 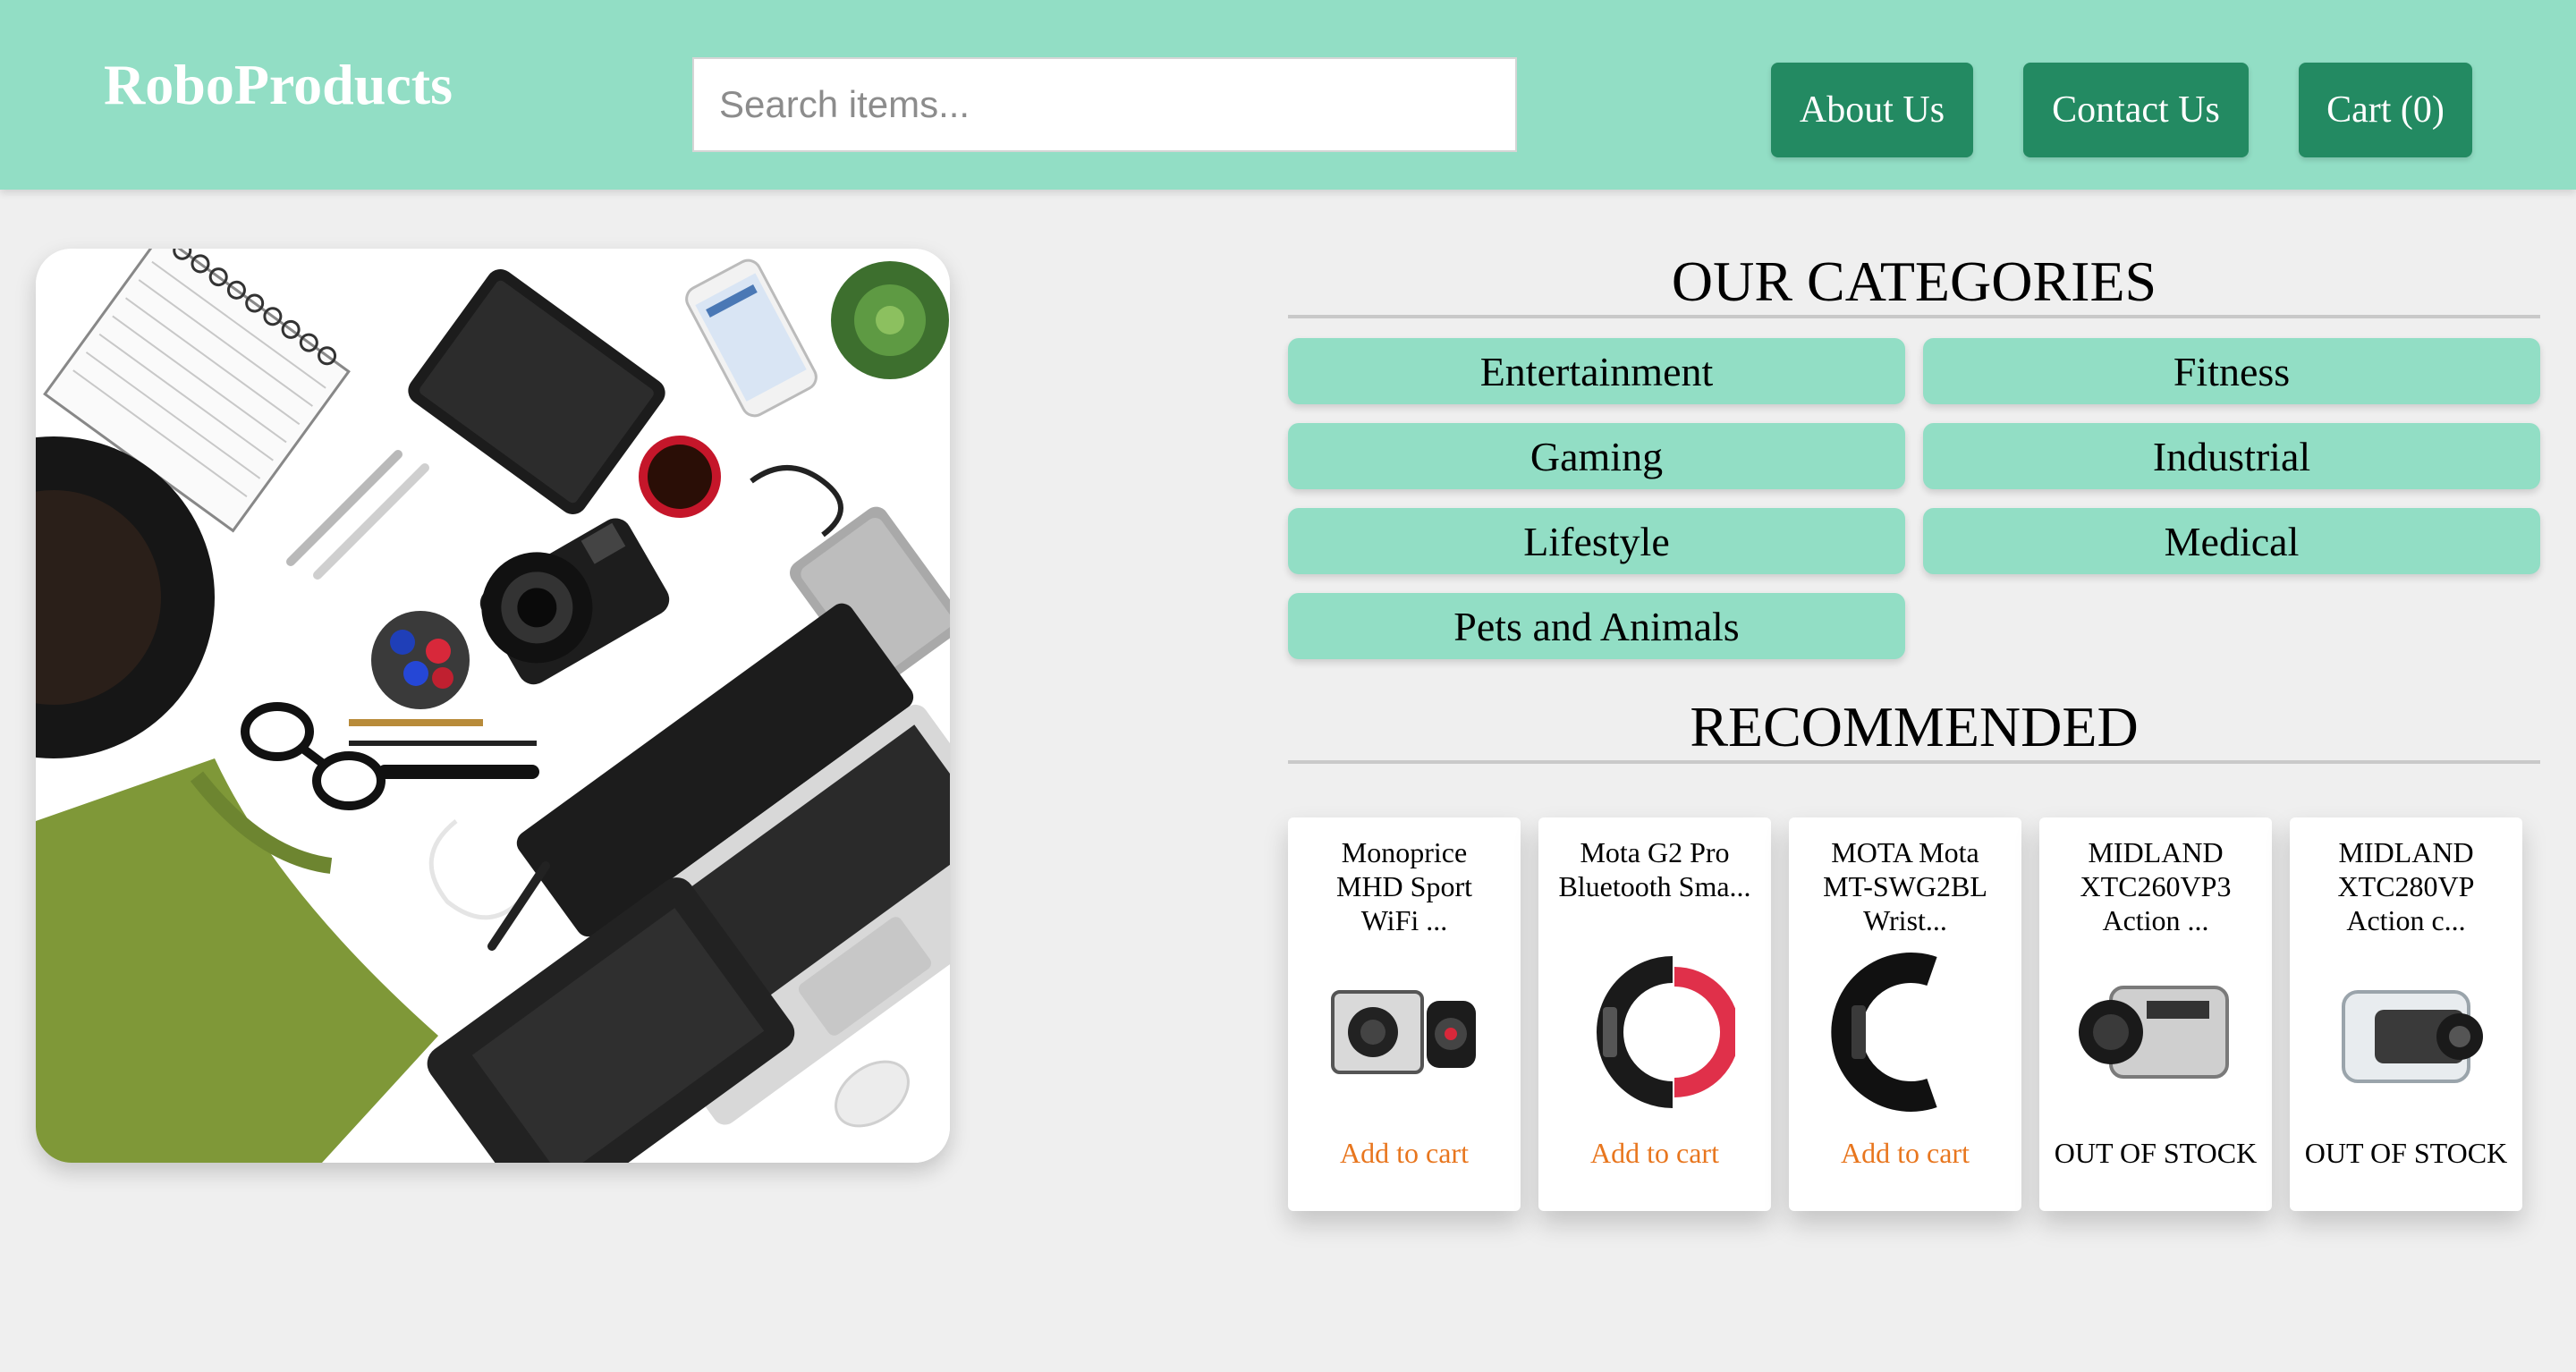 I want to click on product-card: Monoprice MHD Sport WiFi ... Add to cart, so click(x=1404, y=1014).